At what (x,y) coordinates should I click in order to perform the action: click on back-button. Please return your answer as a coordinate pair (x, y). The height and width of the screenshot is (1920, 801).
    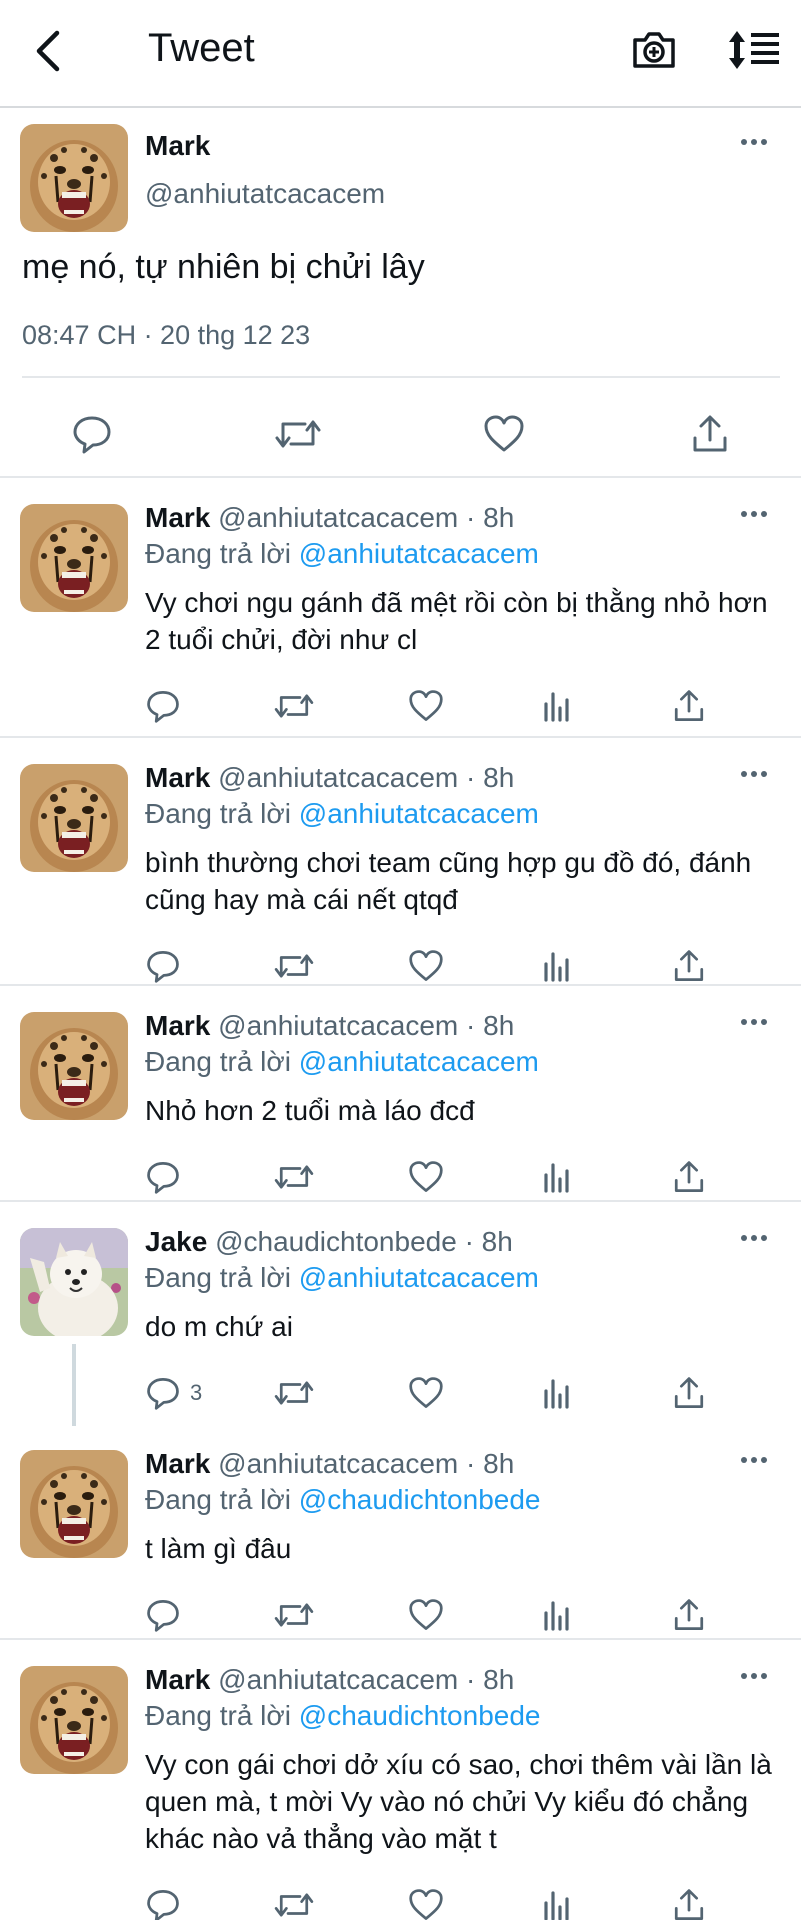
    Looking at the image, I should click on (48, 51).